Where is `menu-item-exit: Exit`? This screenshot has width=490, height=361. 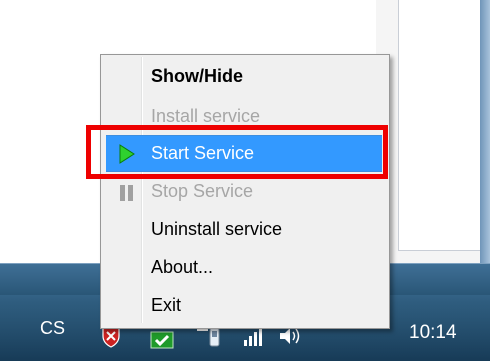
menu-item-exit: Exit is located at coordinates (244, 307).